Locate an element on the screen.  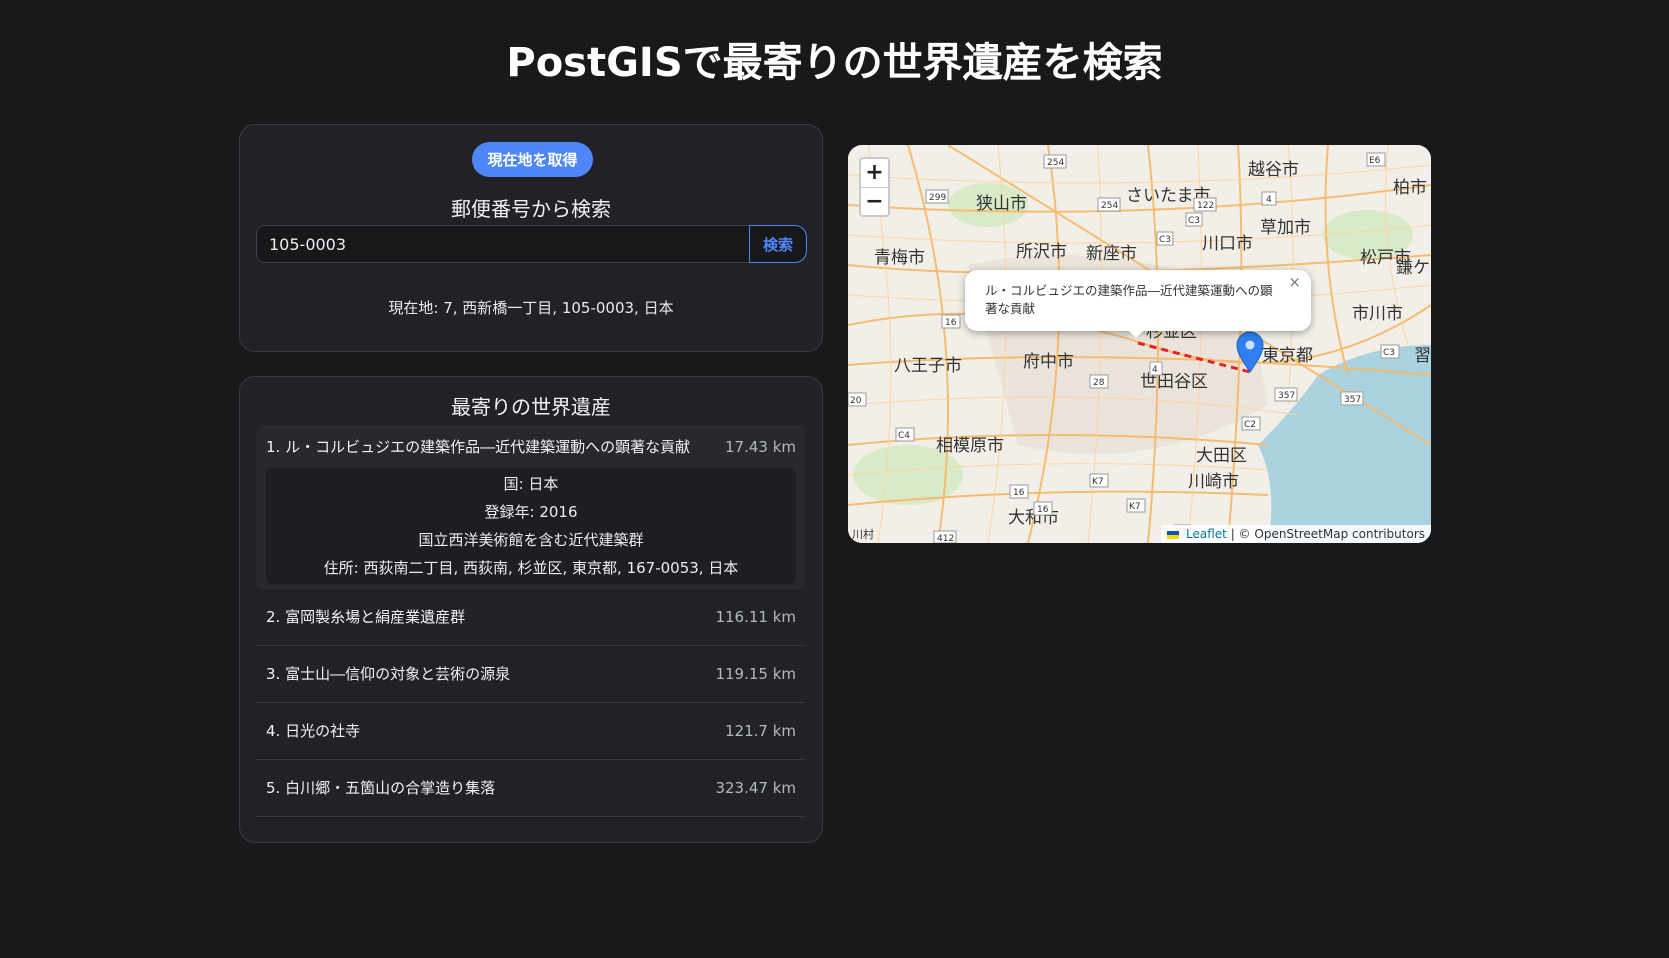
place-label: 市川市 is located at coordinates (1377, 314).